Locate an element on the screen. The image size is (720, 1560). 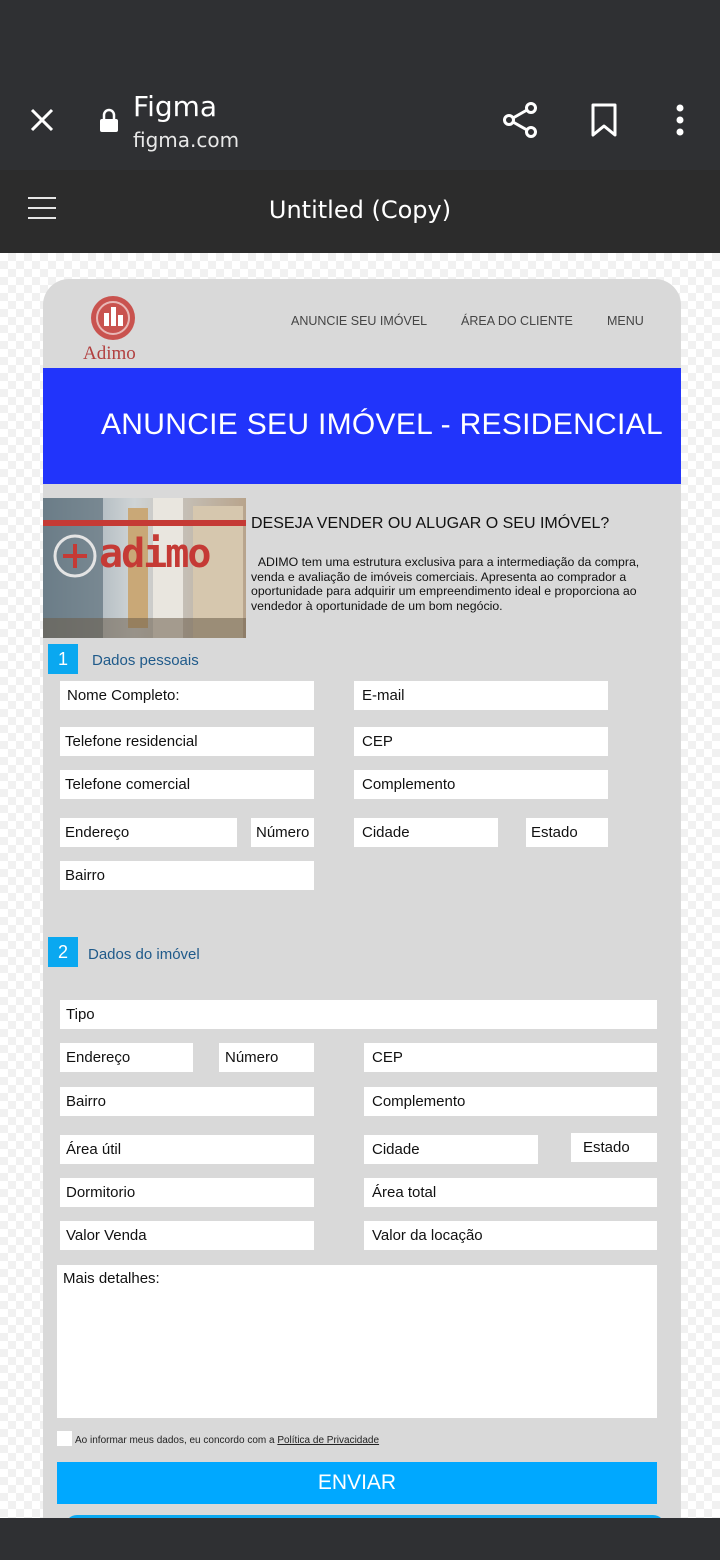
step-2-badge: 2 is located at coordinates (63, 952).